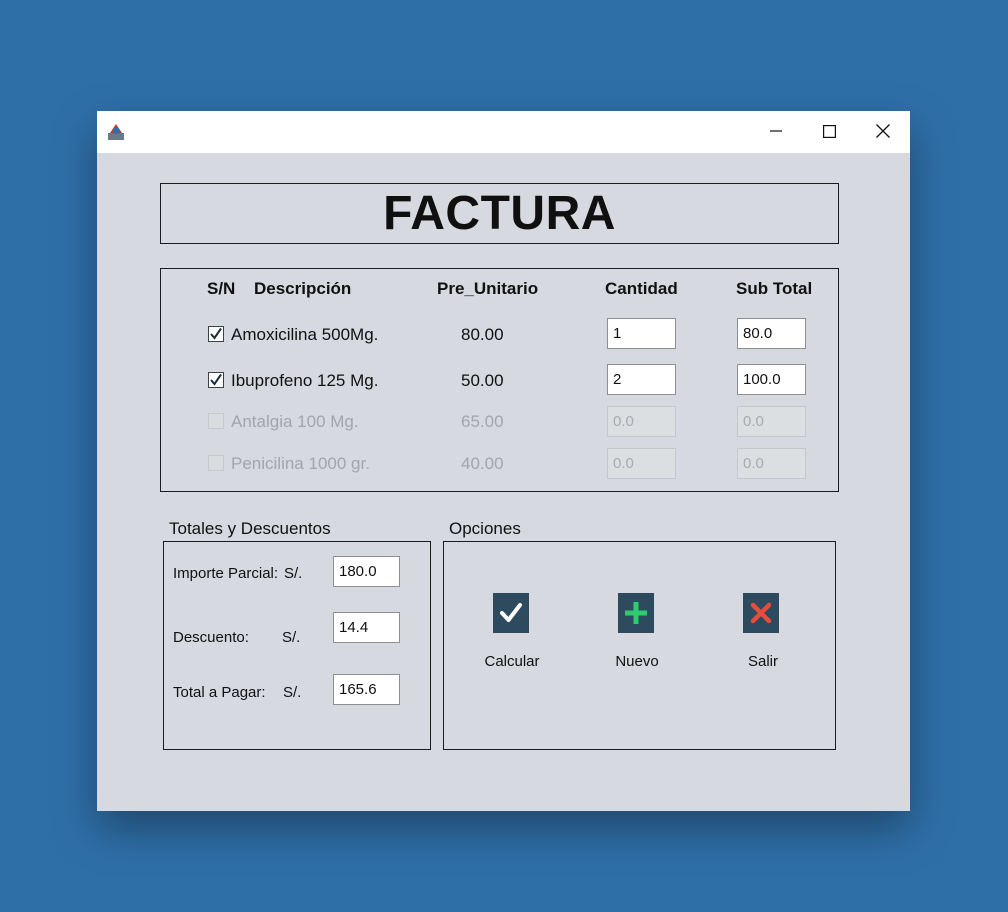  I want to click on invoice-title-box: FACTURA, so click(499, 213).